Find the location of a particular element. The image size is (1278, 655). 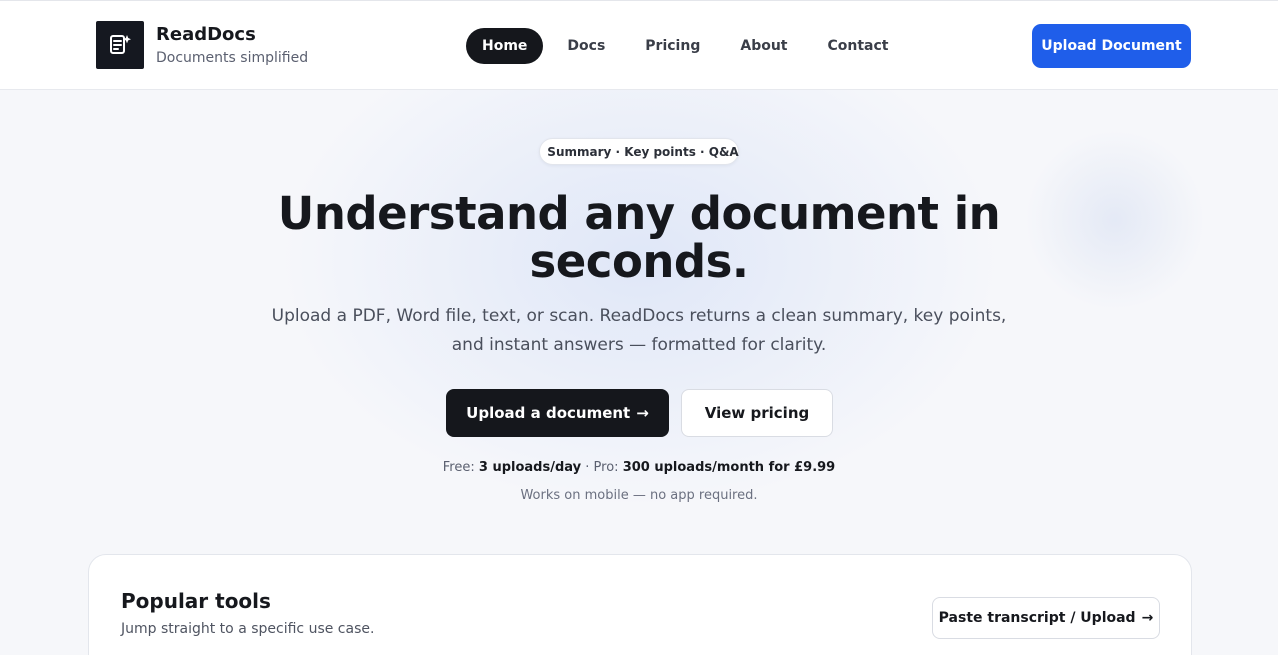

free-plan-value: 3 uploads/day is located at coordinates (530, 467).